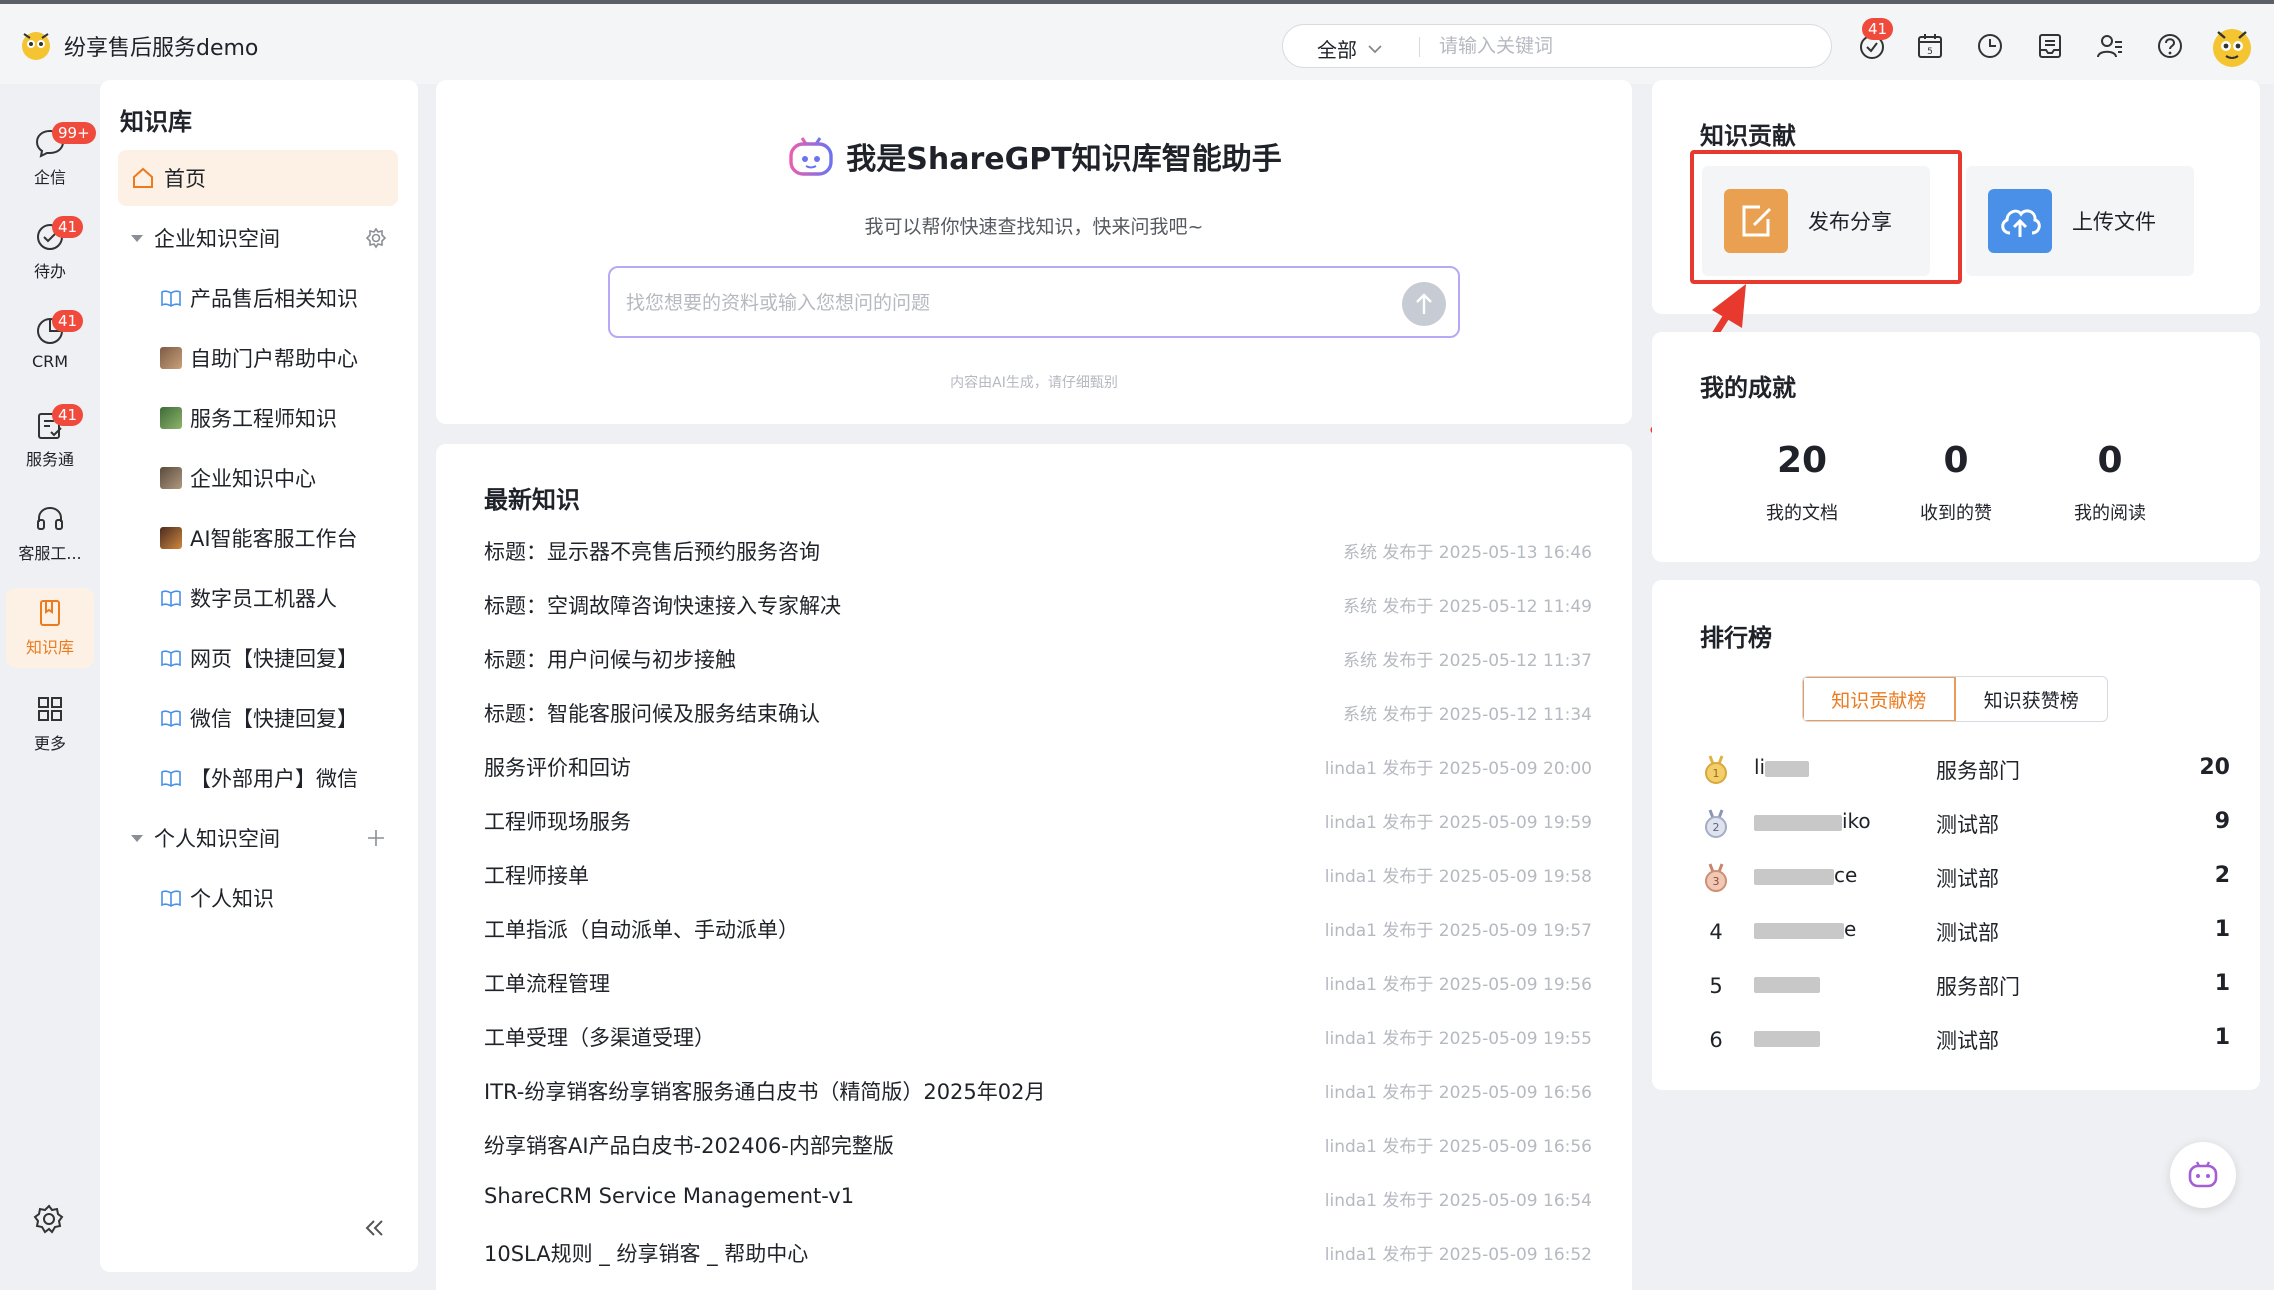 Image resolution: width=2274 pixels, height=1290 pixels. I want to click on tree-group-personal: 个人知识空间, so click(258, 838).